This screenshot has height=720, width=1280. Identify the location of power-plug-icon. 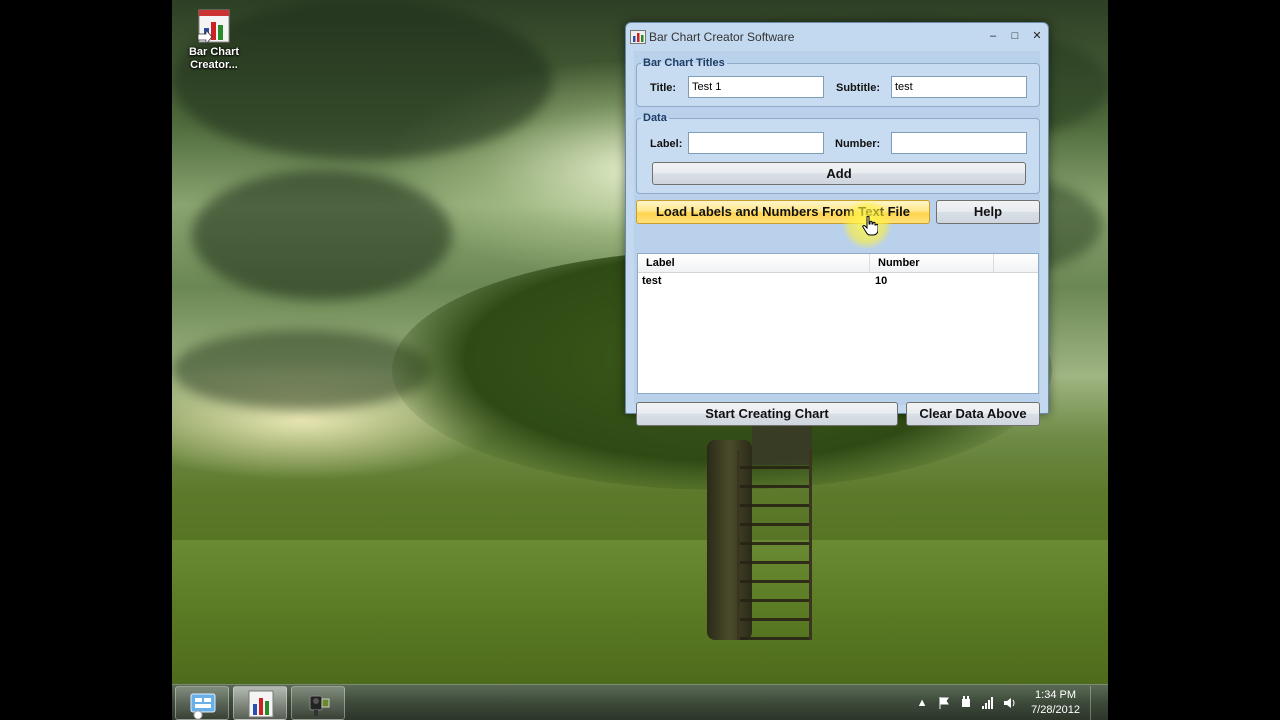
(966, 703).